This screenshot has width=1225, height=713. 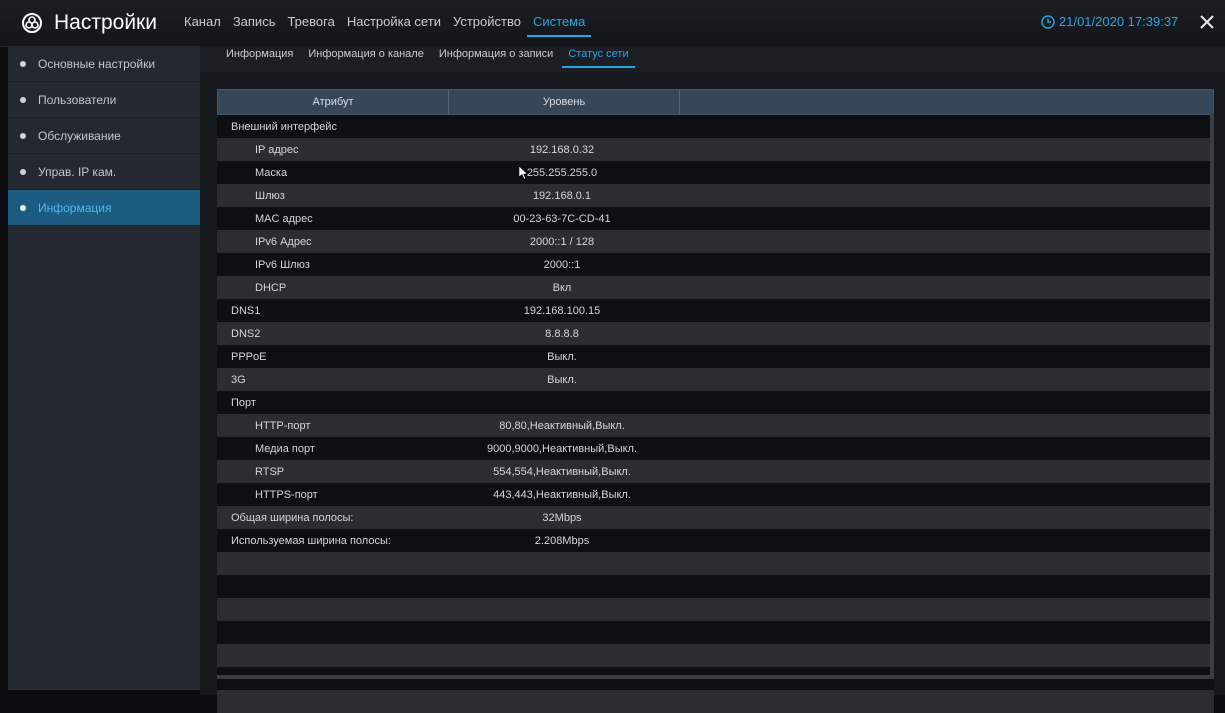 What do you see at coordinates (292, 517) in the screenshot?
I see `row-attribute: Общая ширина полосы:` at bounding box center [292, 517].